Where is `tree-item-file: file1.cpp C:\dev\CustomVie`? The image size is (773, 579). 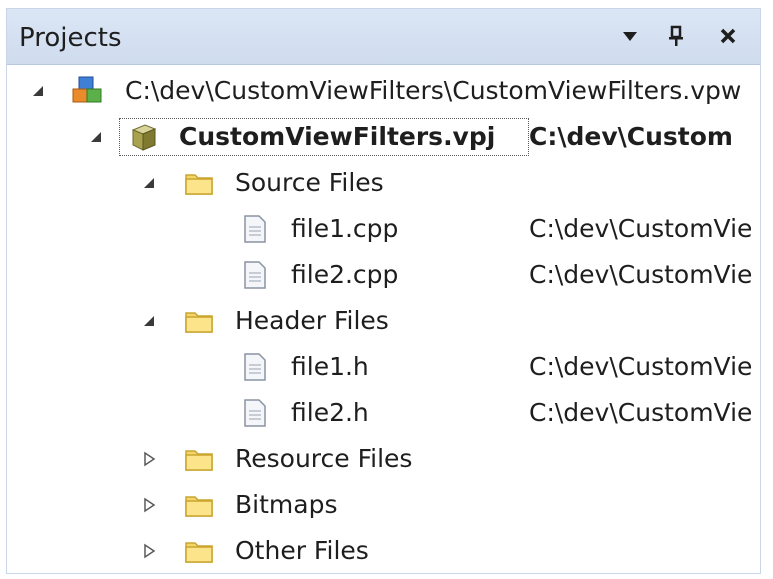 tree-item-file: file1.cpp C:\dev\CustomVie is located at coordinates (383, 229).